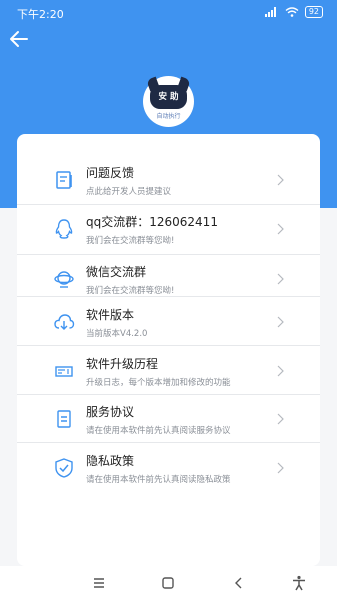 The height and width of the screenshot is (600, 337). I want to click on app-logo: 安 助 自动执行, so click(168, 101).